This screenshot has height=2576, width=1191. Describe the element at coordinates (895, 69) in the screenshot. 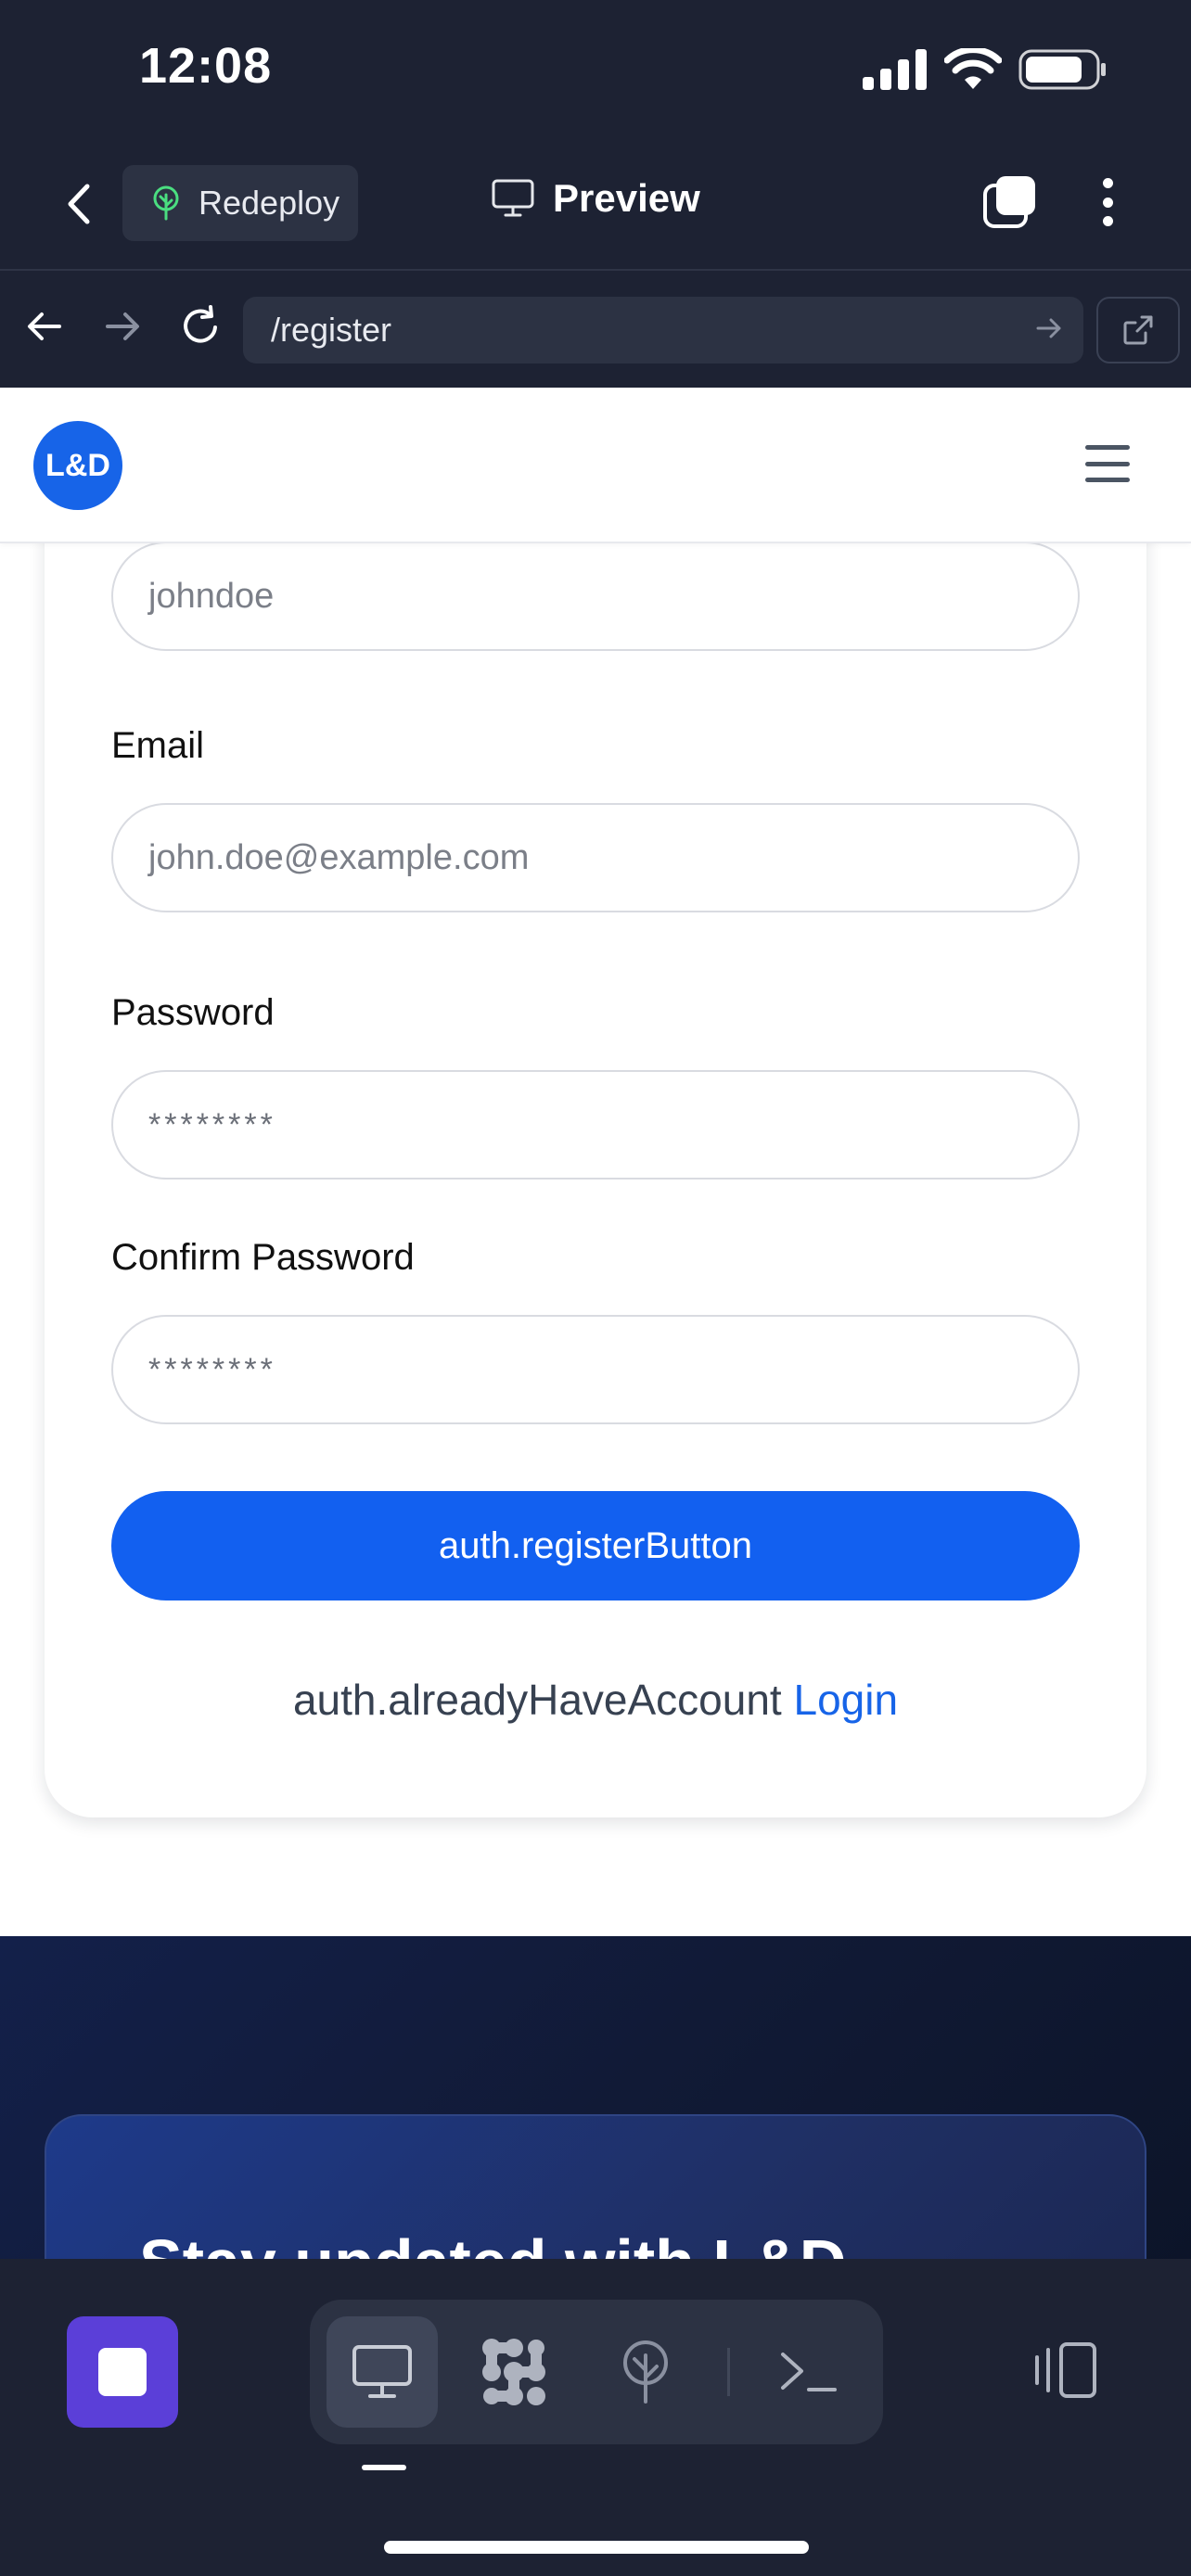

I see `signal-icon` at that location.